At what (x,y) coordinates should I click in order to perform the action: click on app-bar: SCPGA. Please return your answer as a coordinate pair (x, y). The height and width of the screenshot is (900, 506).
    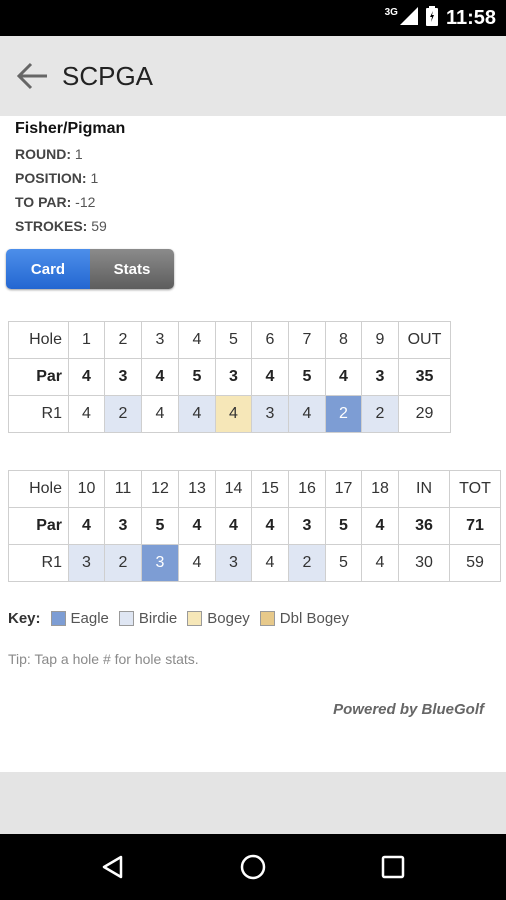
    Looking at the image, I should click on (253, 76).